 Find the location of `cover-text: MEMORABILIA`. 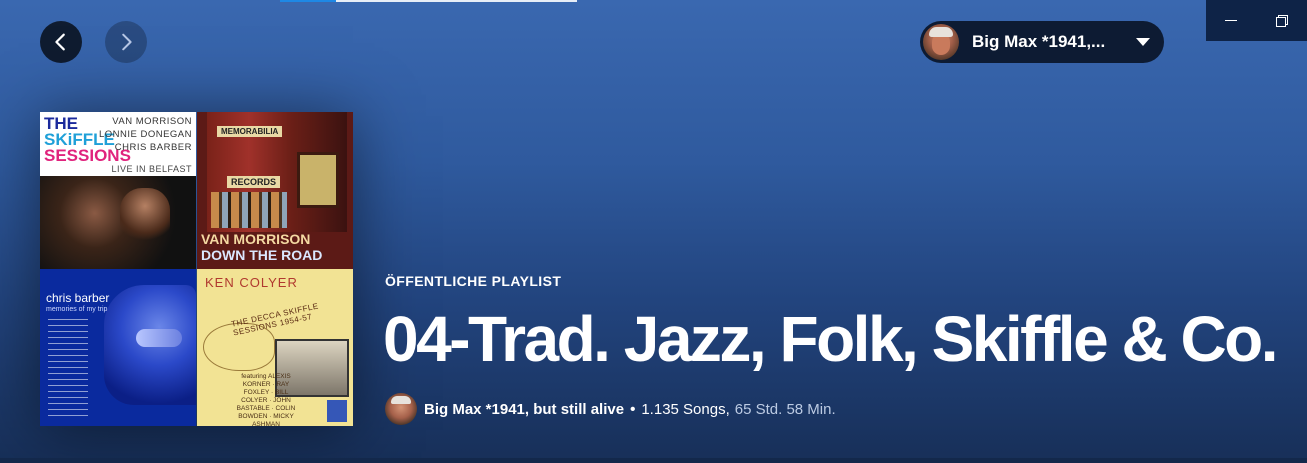

cover-text: MEMORABILIA is located at coordinates (250, 131).